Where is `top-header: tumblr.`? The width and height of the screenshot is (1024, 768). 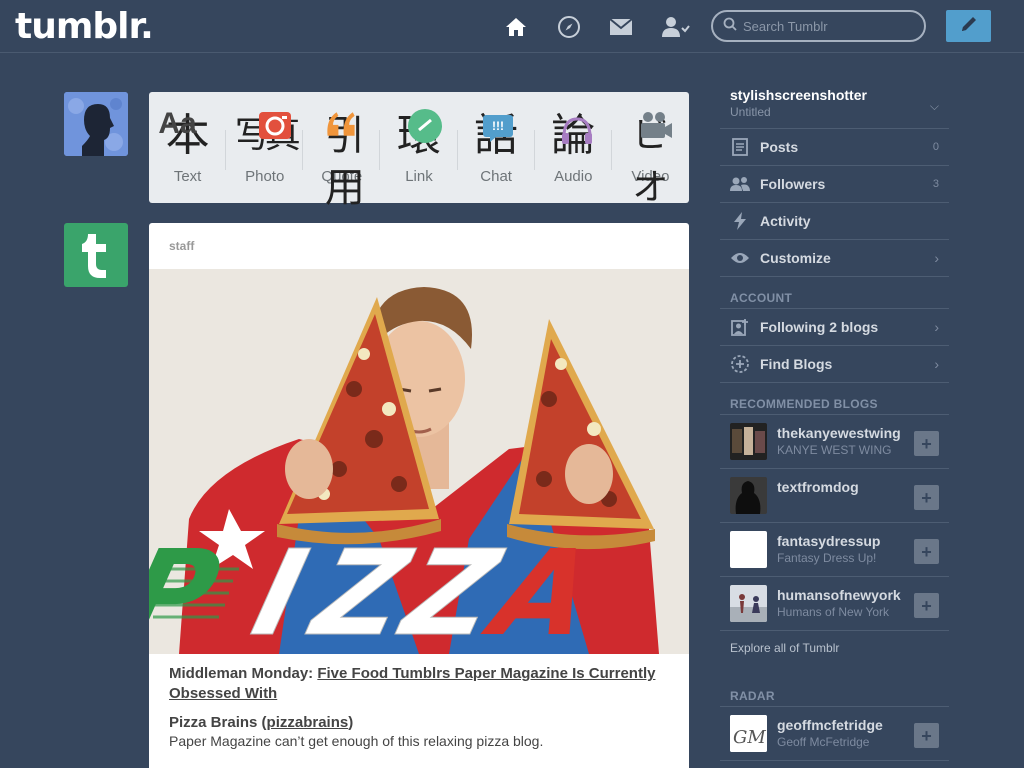 top-header: tumblr. is located at coordinates (512, 26).